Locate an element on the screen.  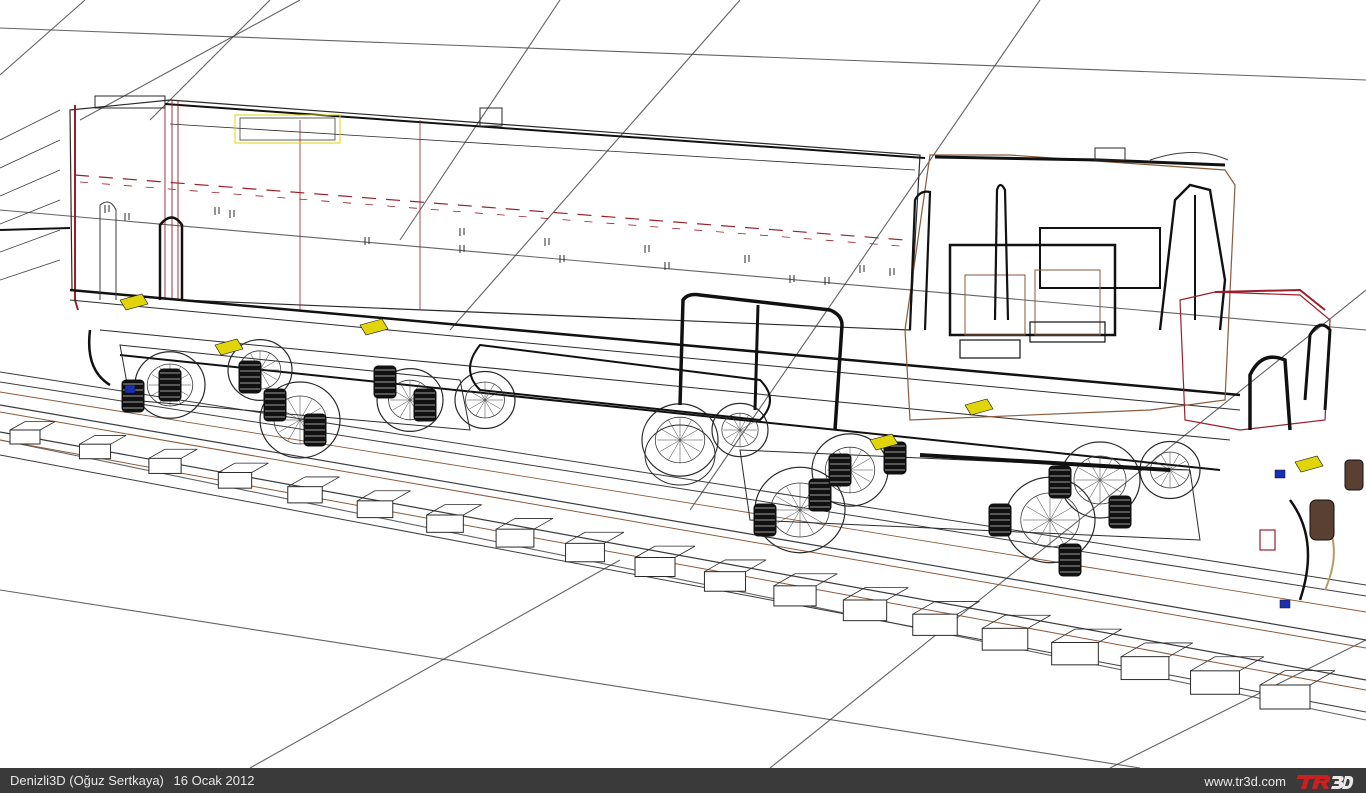
author-text: Denizli3D (Oğuz Sertkaya) is located at coordinates (87, 780).